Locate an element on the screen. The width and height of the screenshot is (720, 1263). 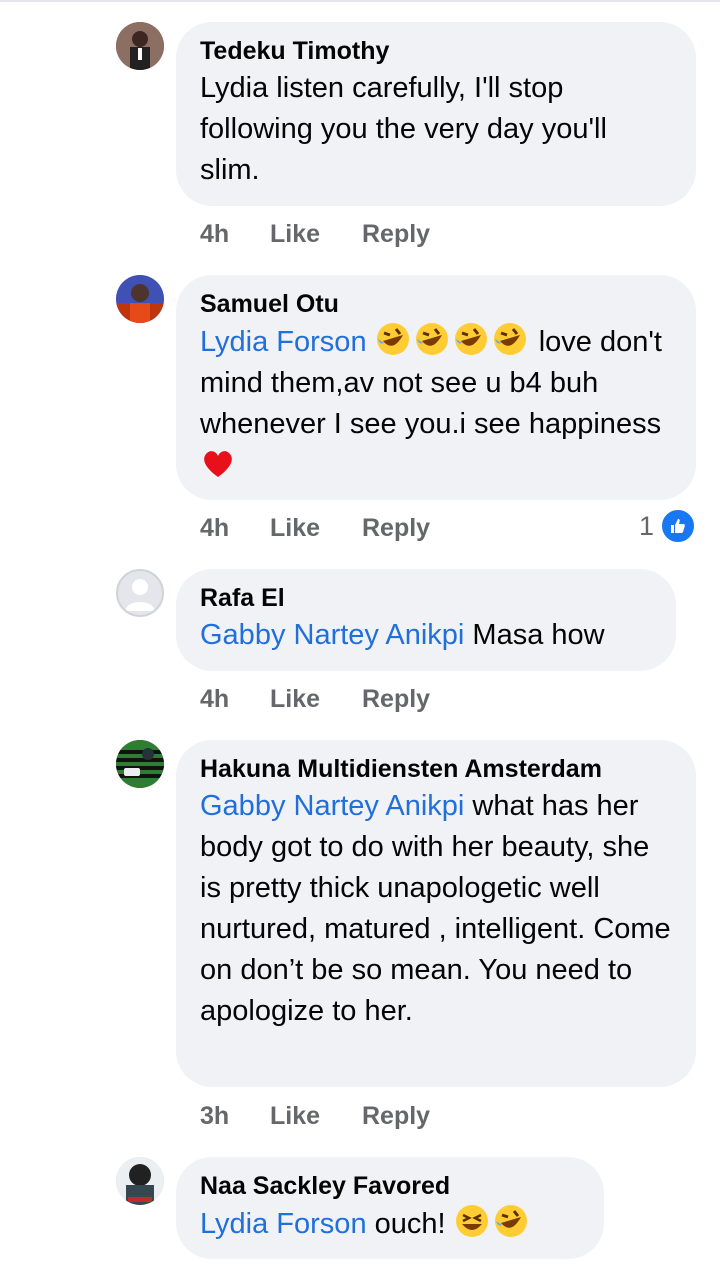
thumbs-up-icon is located at coordinates (678, 526).